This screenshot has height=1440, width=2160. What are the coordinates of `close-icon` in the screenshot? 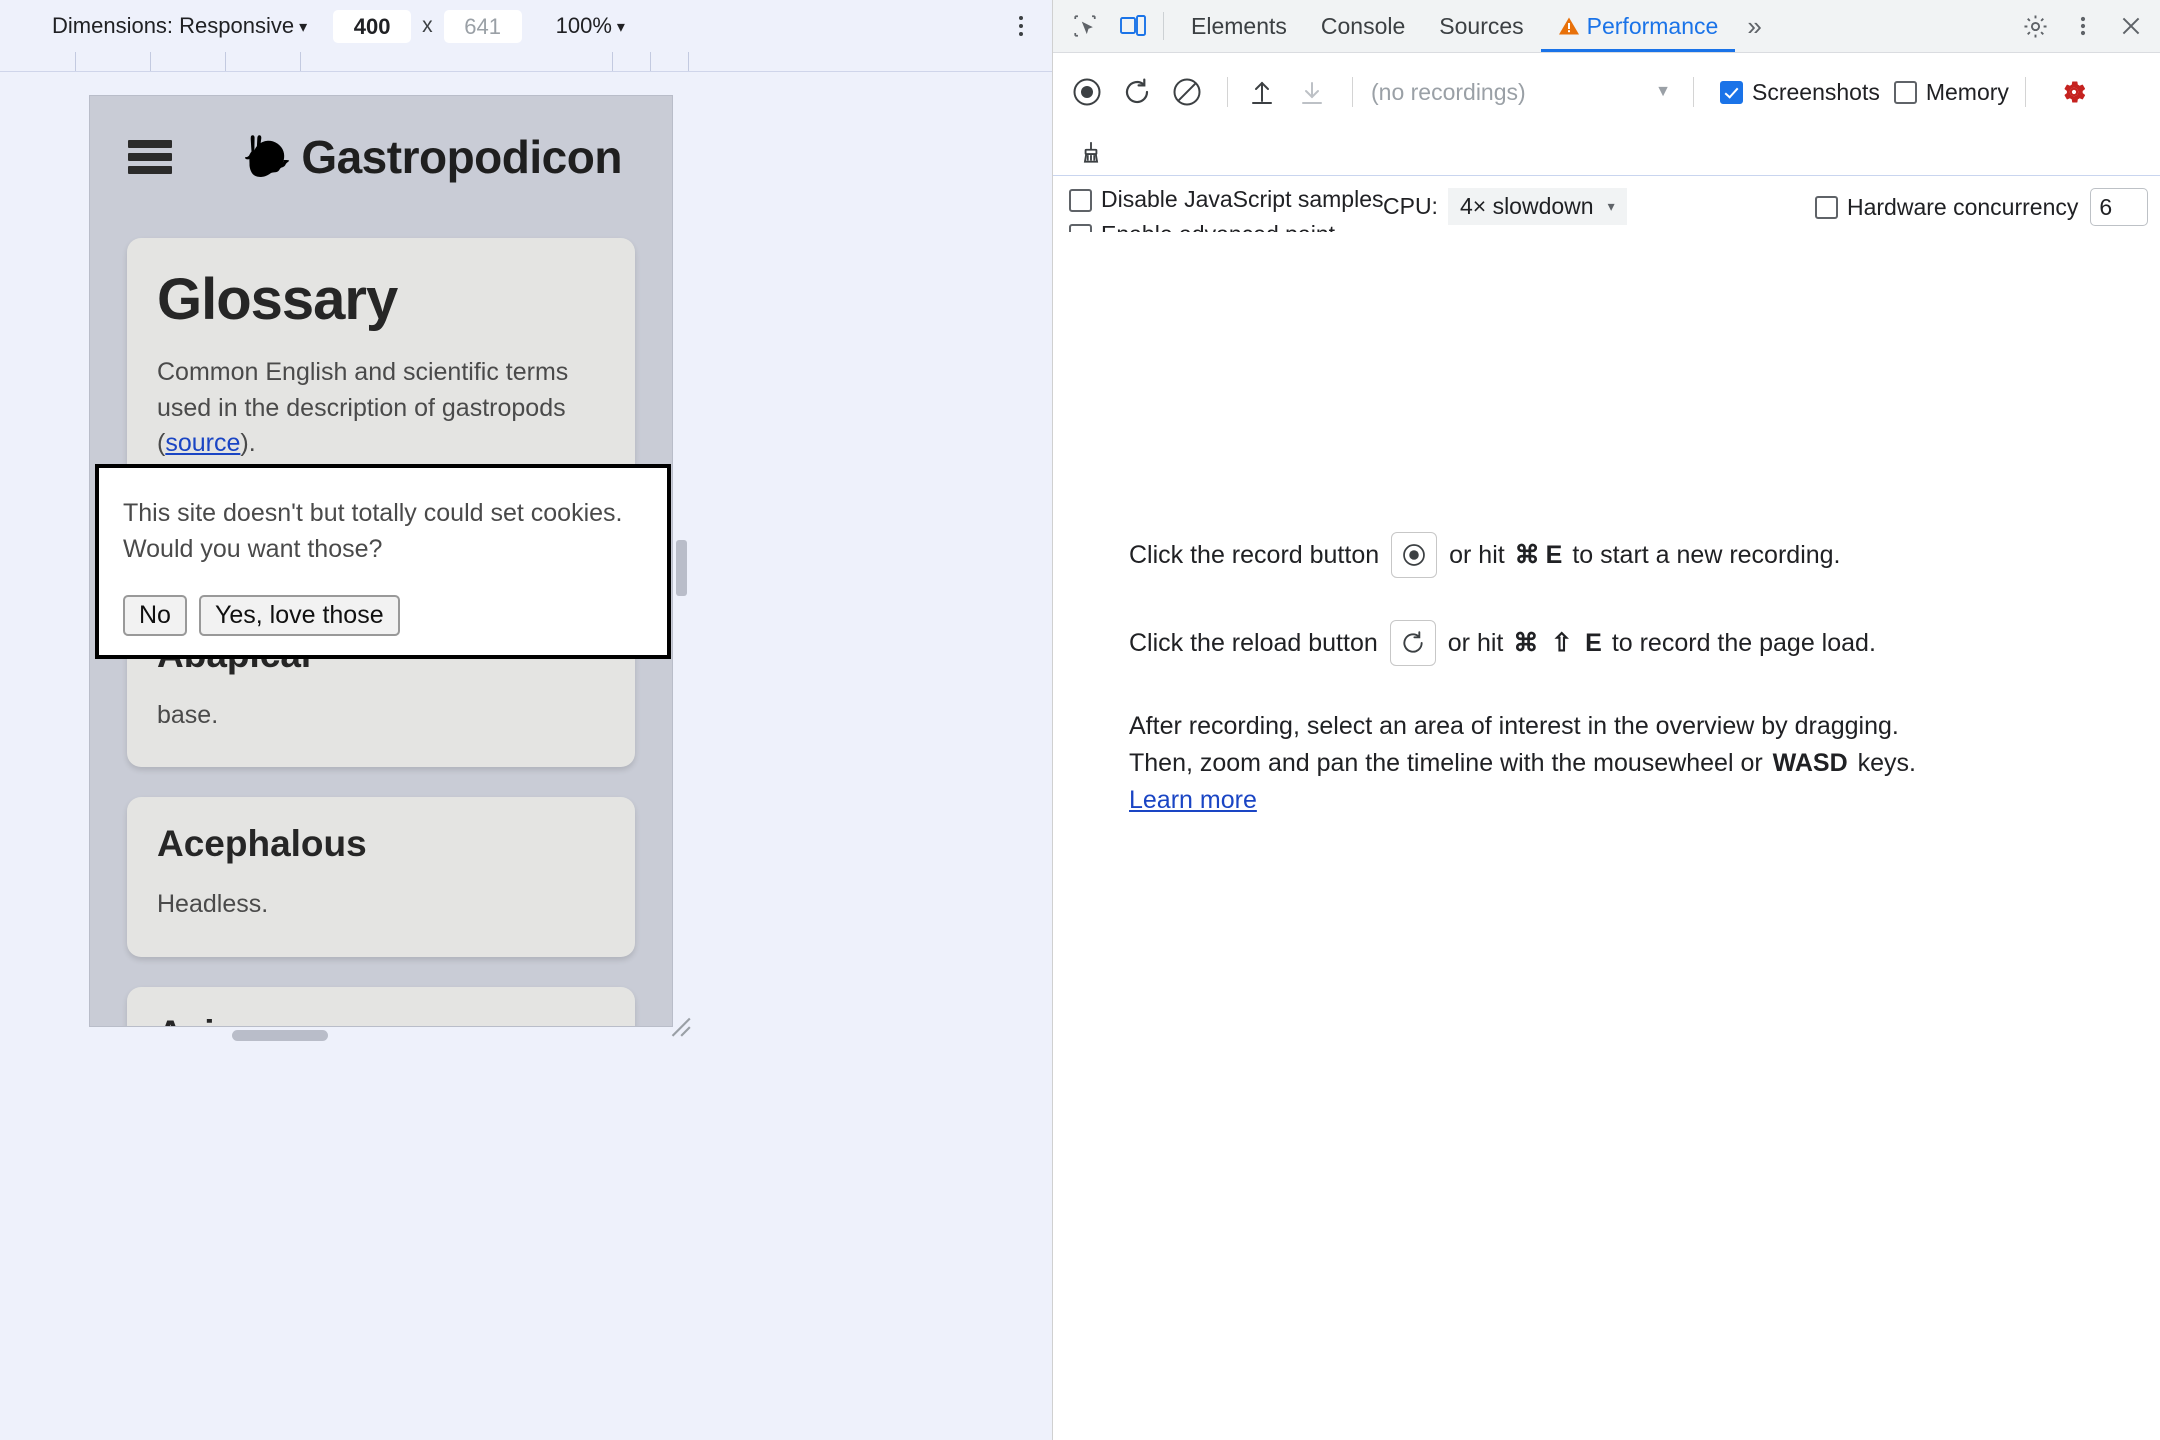 It's located at (2131, 26).